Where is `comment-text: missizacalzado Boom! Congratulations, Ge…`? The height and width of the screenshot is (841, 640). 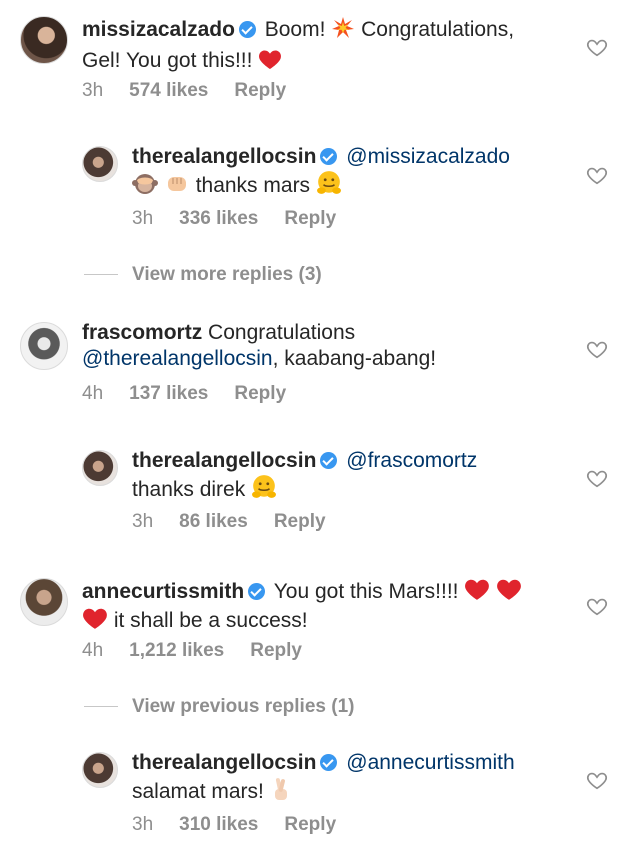 comment-text: missizacalzado Boom! Congratulations, Ge… is located at coordinates (327, 45).